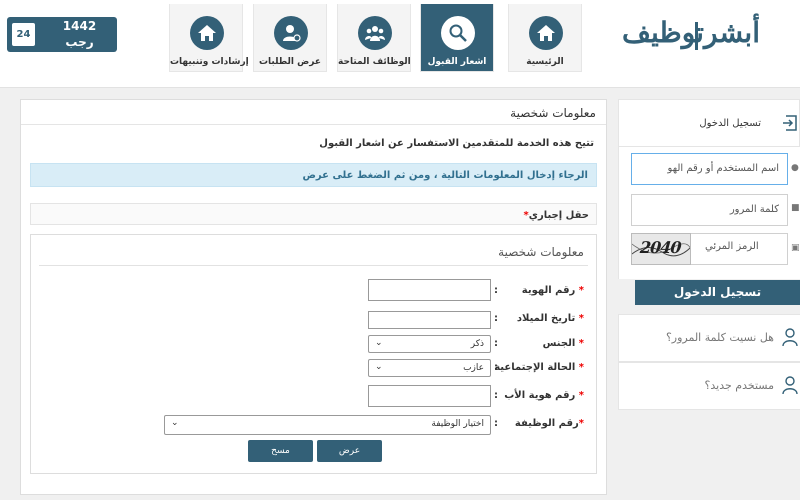 The height and width of the screenshot is (500, 800). I want to click on forgot-password-link: هل نسيت كلمة المرور؟, so click(709, 338).